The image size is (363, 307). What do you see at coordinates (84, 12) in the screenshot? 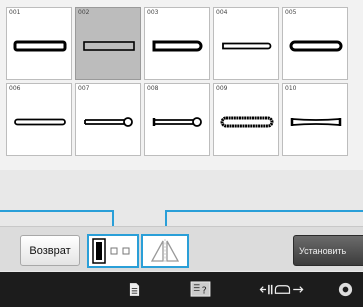
I see `stitch-number: 002` at bounding box center [84, 12].